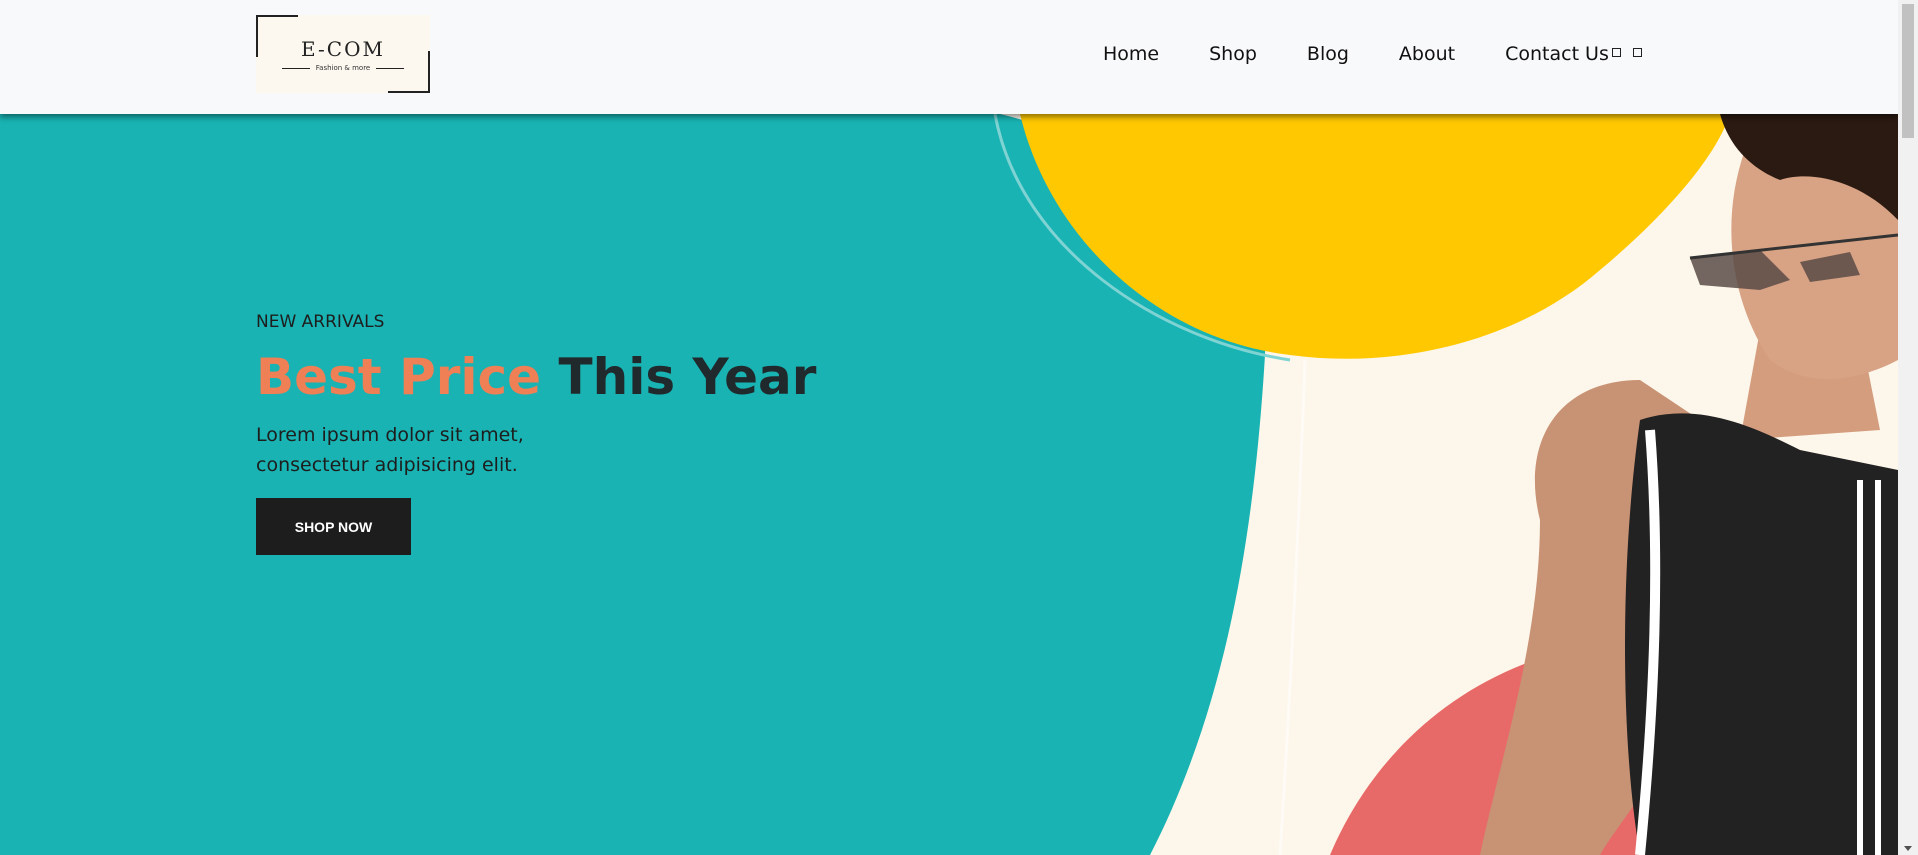 The width and height of the screenshot is (1918, 855). I want to click on shop-now-button: SHOP NOW, so click(333, 526).